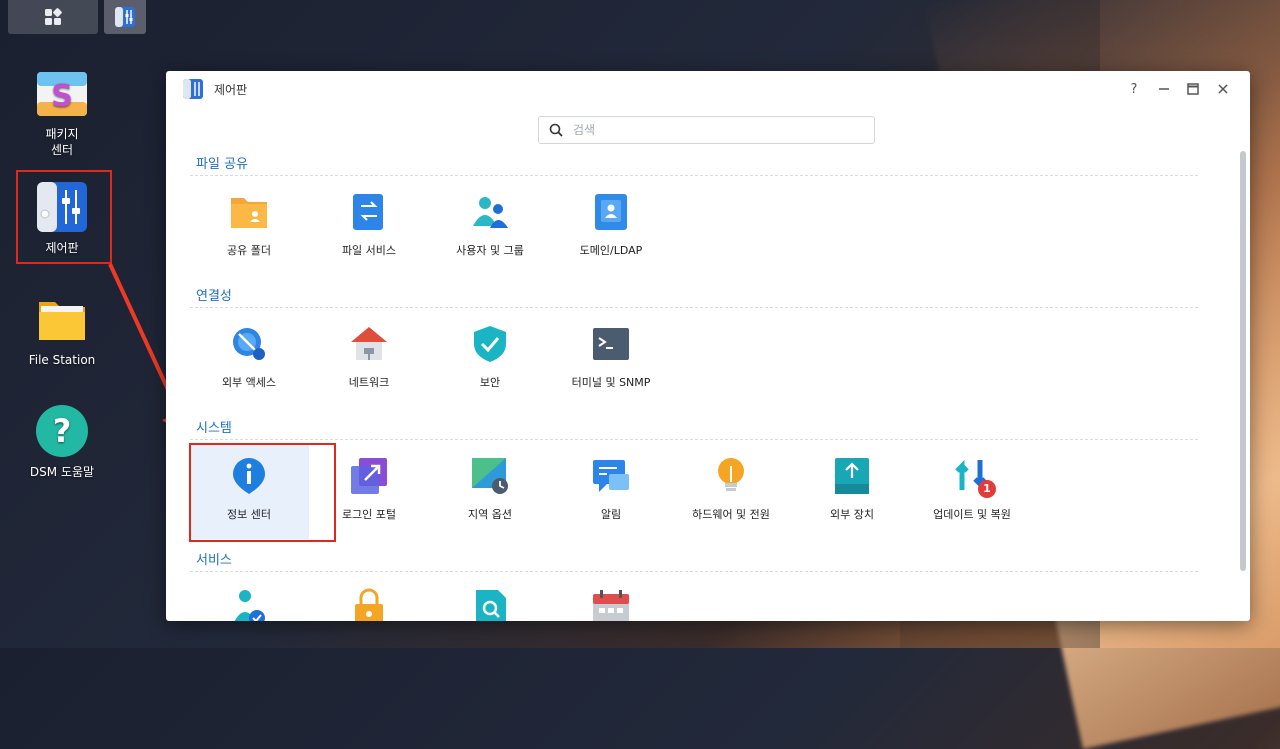  I want to click on update-badge: 1, so click(987, 489).